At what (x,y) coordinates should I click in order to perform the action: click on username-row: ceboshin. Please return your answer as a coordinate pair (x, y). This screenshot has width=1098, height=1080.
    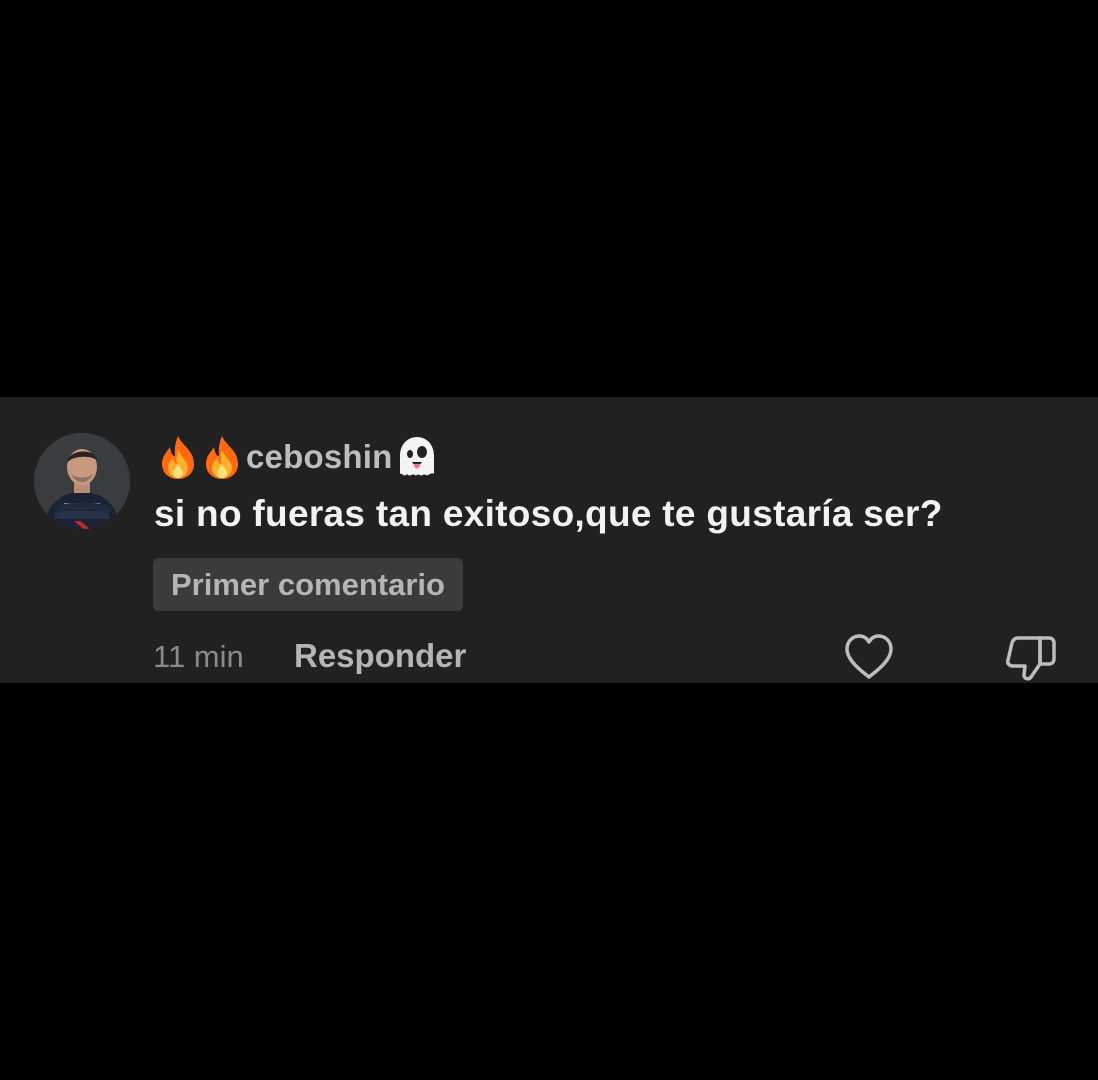
    Looking at the image, I should click on (297, 457).